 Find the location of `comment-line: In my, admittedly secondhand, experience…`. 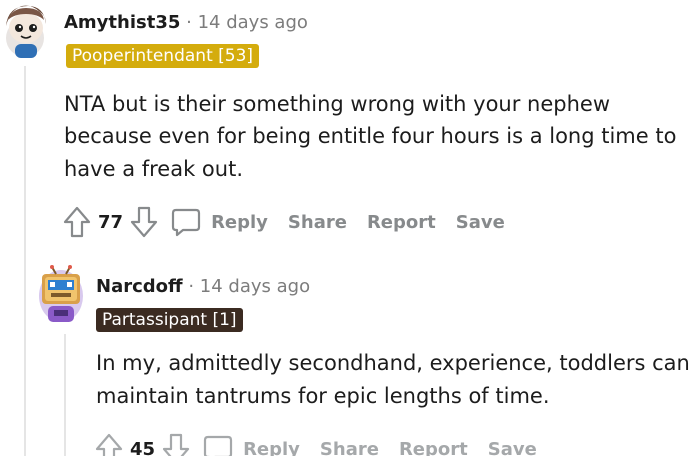

comment-line: In my, admittedly secondhand, experience… is located at coordinates (393, 363).